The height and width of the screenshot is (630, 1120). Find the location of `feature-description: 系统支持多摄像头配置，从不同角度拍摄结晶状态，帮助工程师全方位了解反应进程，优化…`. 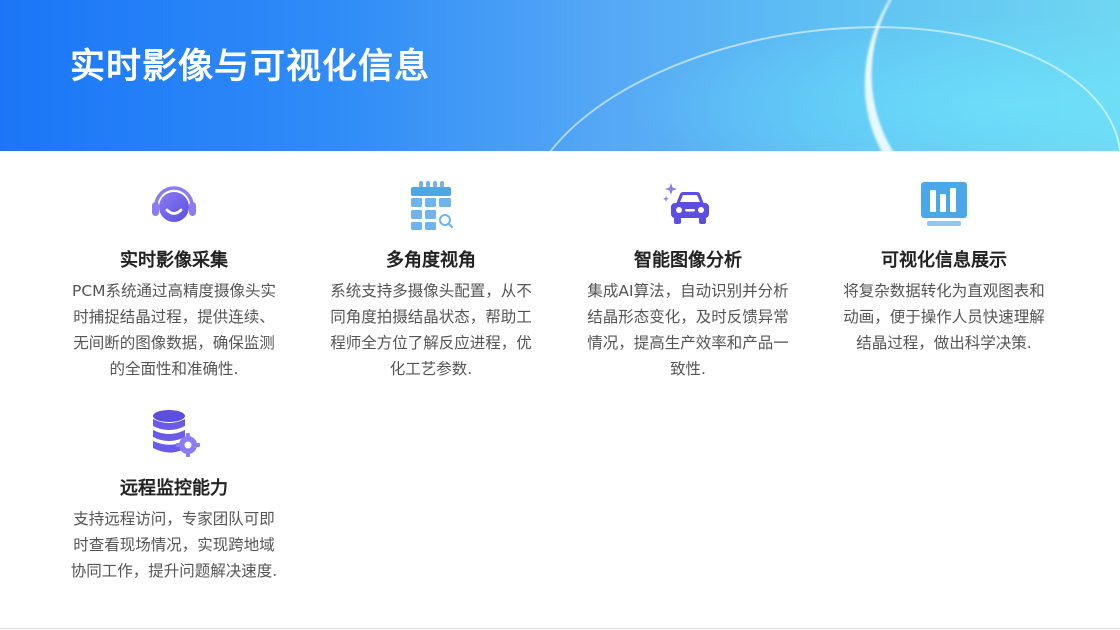

feature-description: 系统支持多摄像头配置，从不同角度拍摄结晶状态，帮助工程师全方位了解反应进程，优化… is located at coordinates (431, 330).